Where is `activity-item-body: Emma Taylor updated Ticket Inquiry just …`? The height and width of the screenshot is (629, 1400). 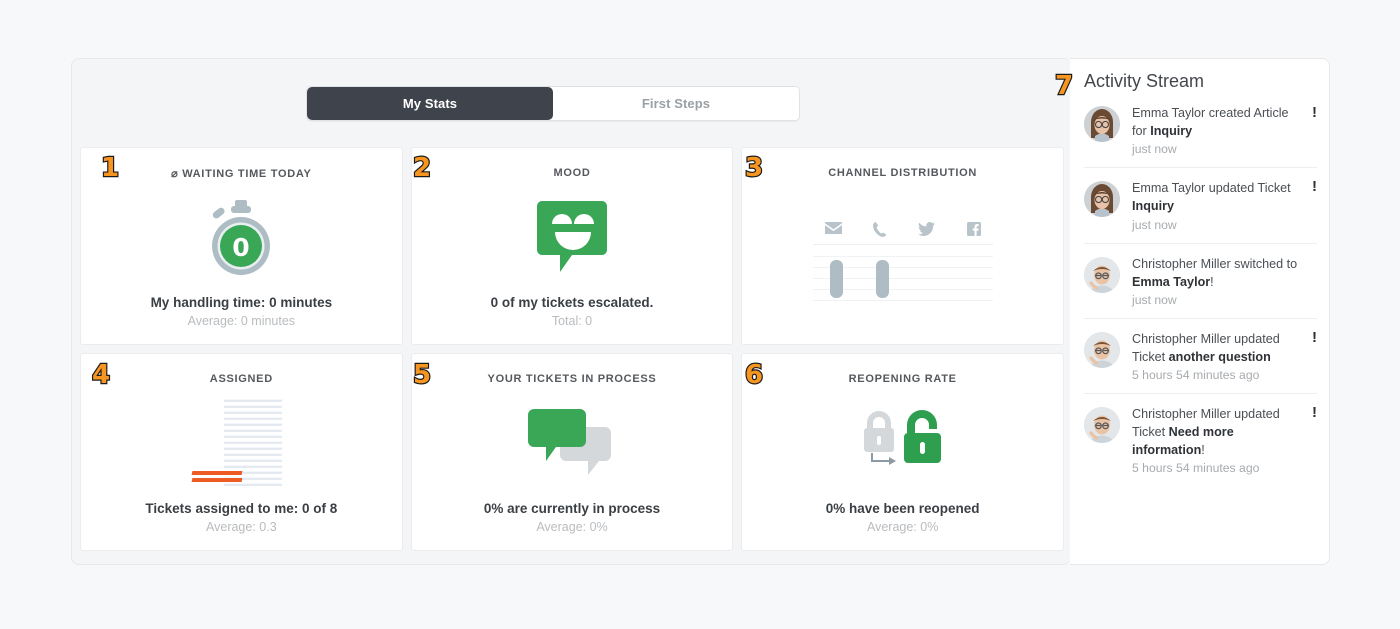 activity-item-body: Emma Taylor updated Ticket Inquiry just … is located at coordinates (1224, 205).